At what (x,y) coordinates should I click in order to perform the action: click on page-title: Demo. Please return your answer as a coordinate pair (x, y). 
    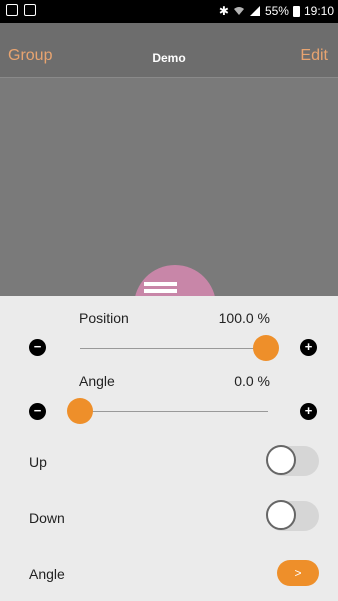
    Looking at the image, I should click on (169, 58).